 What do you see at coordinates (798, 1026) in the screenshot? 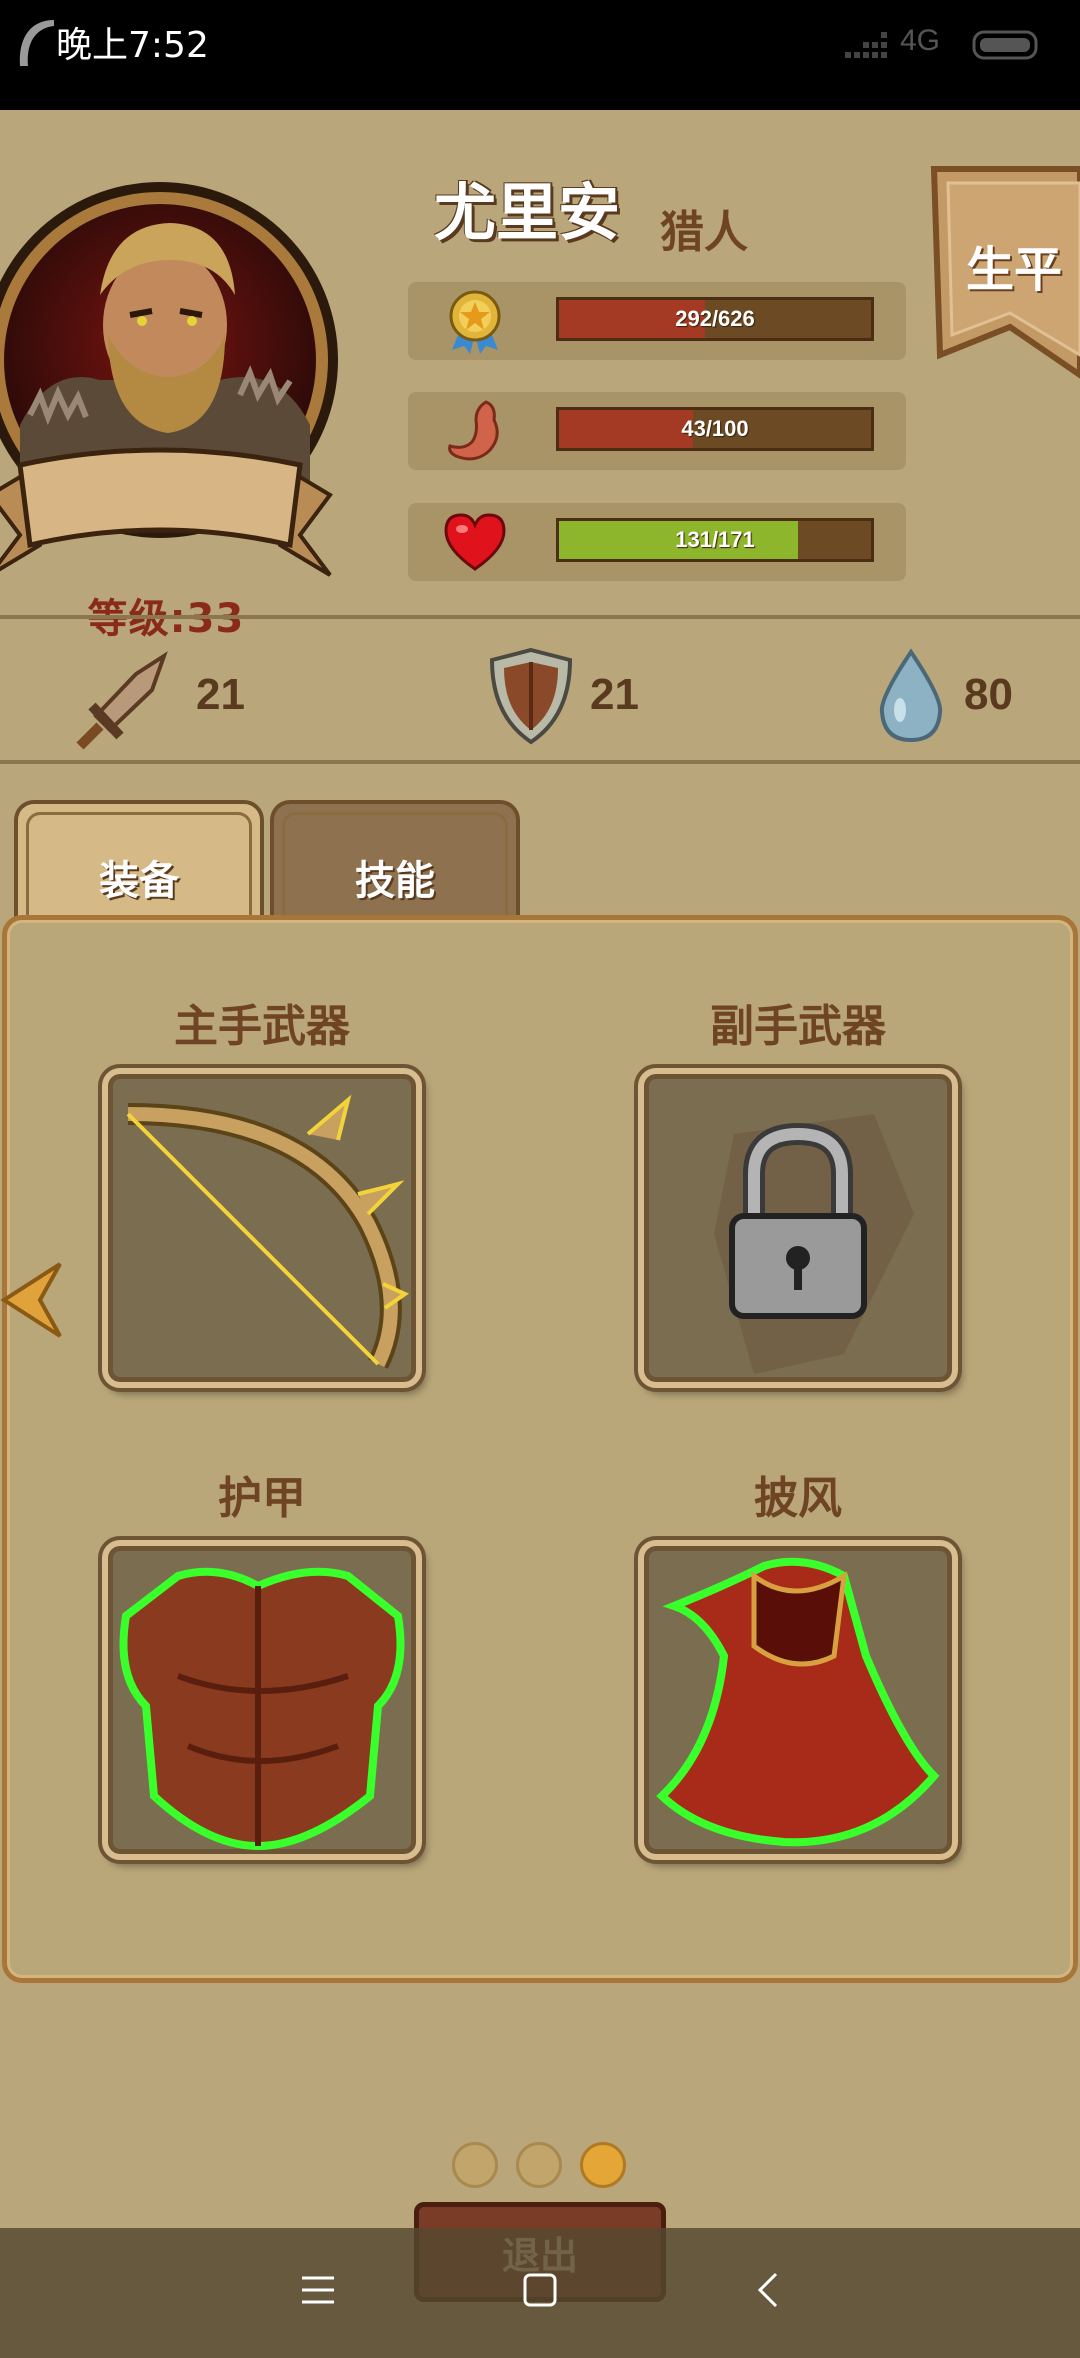
I see `off-weapon-label: 副手武器` at bounding box center [798, 1026].